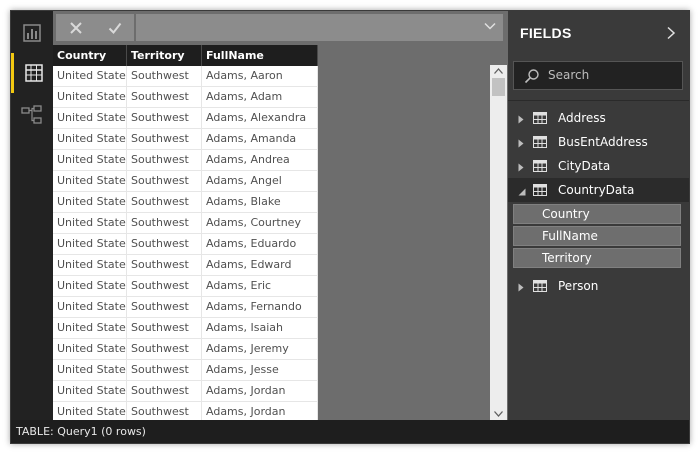 This screenshot has width=698, height=454. I want to click on cell-fullname: Adams, Adam, so click(260, 97).